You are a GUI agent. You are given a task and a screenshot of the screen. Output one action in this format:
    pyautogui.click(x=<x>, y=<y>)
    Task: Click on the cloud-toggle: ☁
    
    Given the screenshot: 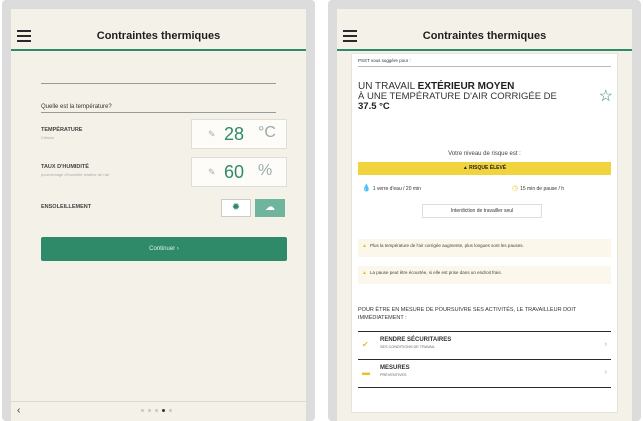 What is the action you would take?
    pyautogui.click(x=270, y=208)
    